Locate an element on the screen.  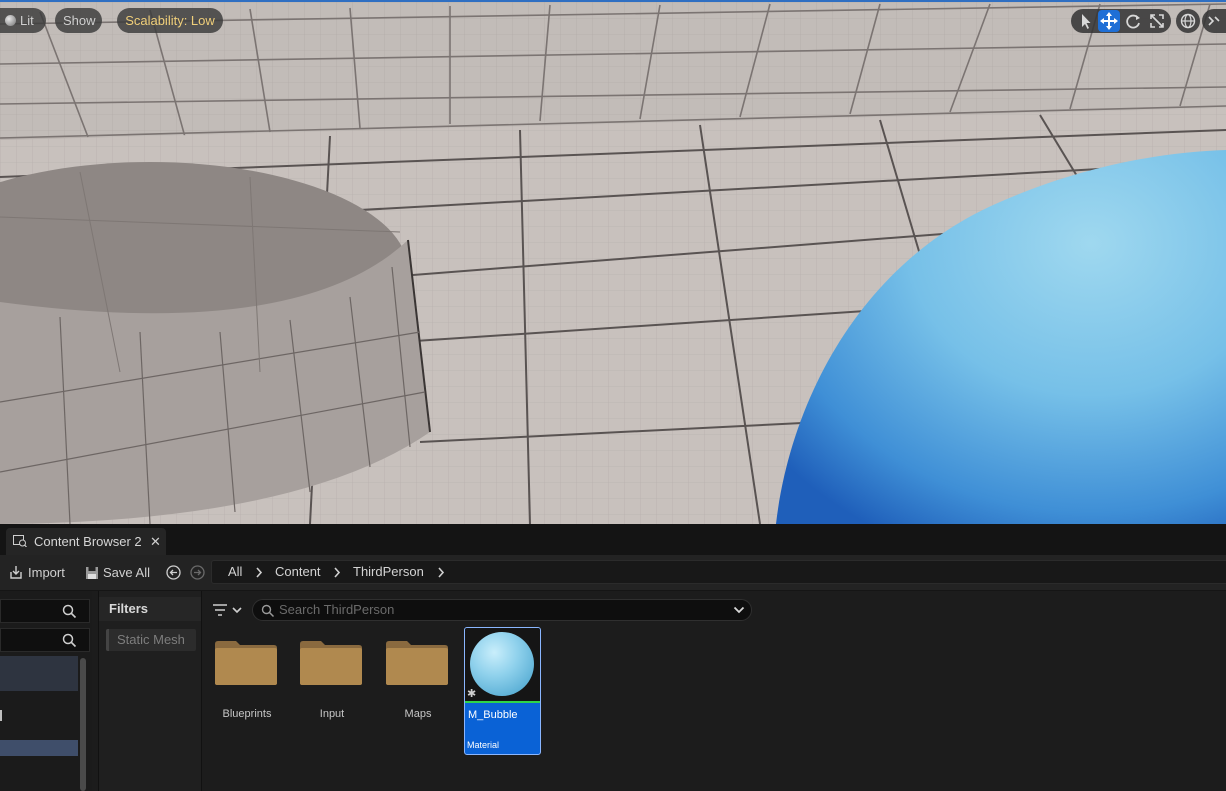
scale-icon is located at coordinates (1157, 21).